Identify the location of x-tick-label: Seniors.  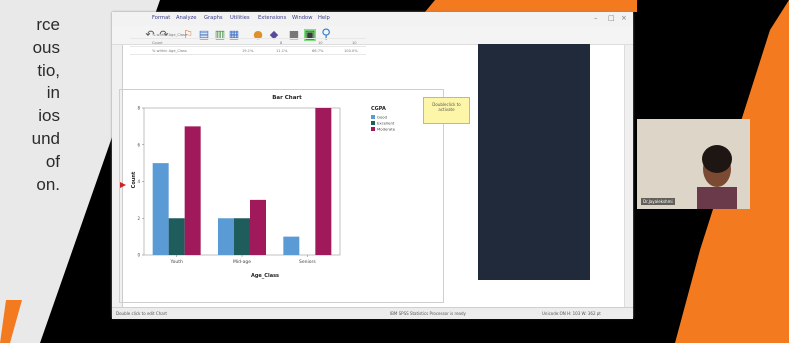
(307, 262).